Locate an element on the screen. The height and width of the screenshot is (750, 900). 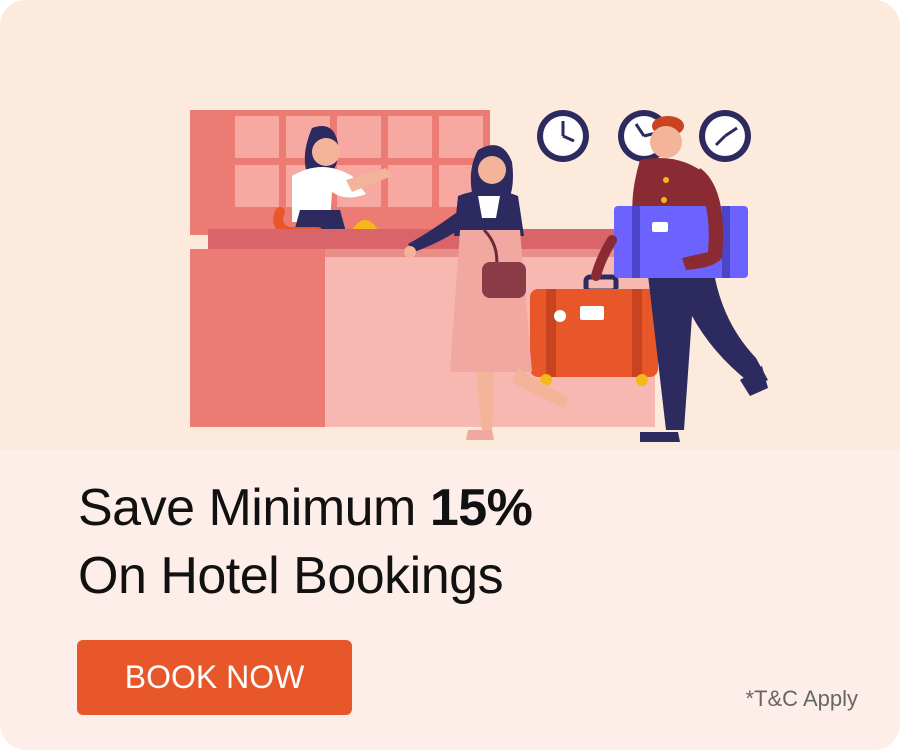
headline-line-2: On Hotel Bookings is located at coordinates (291, 576).